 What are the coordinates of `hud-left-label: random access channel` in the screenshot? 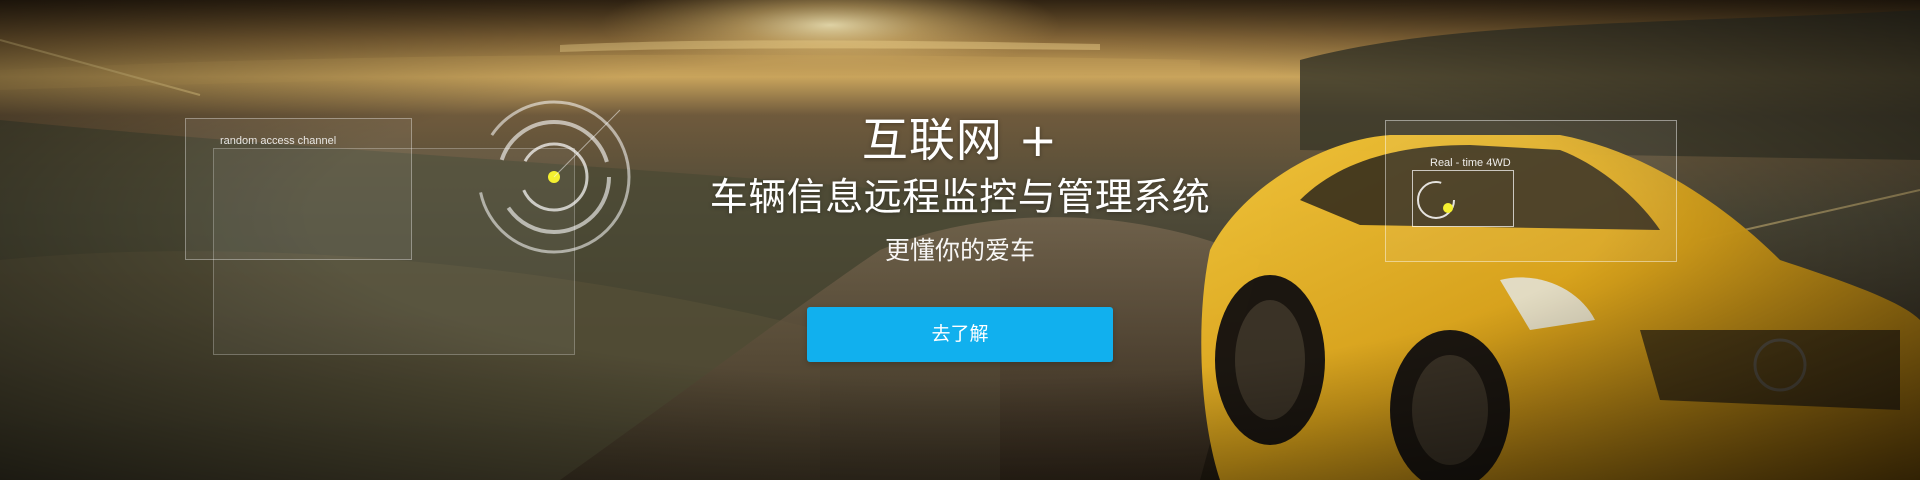 It's located at (278, 141).